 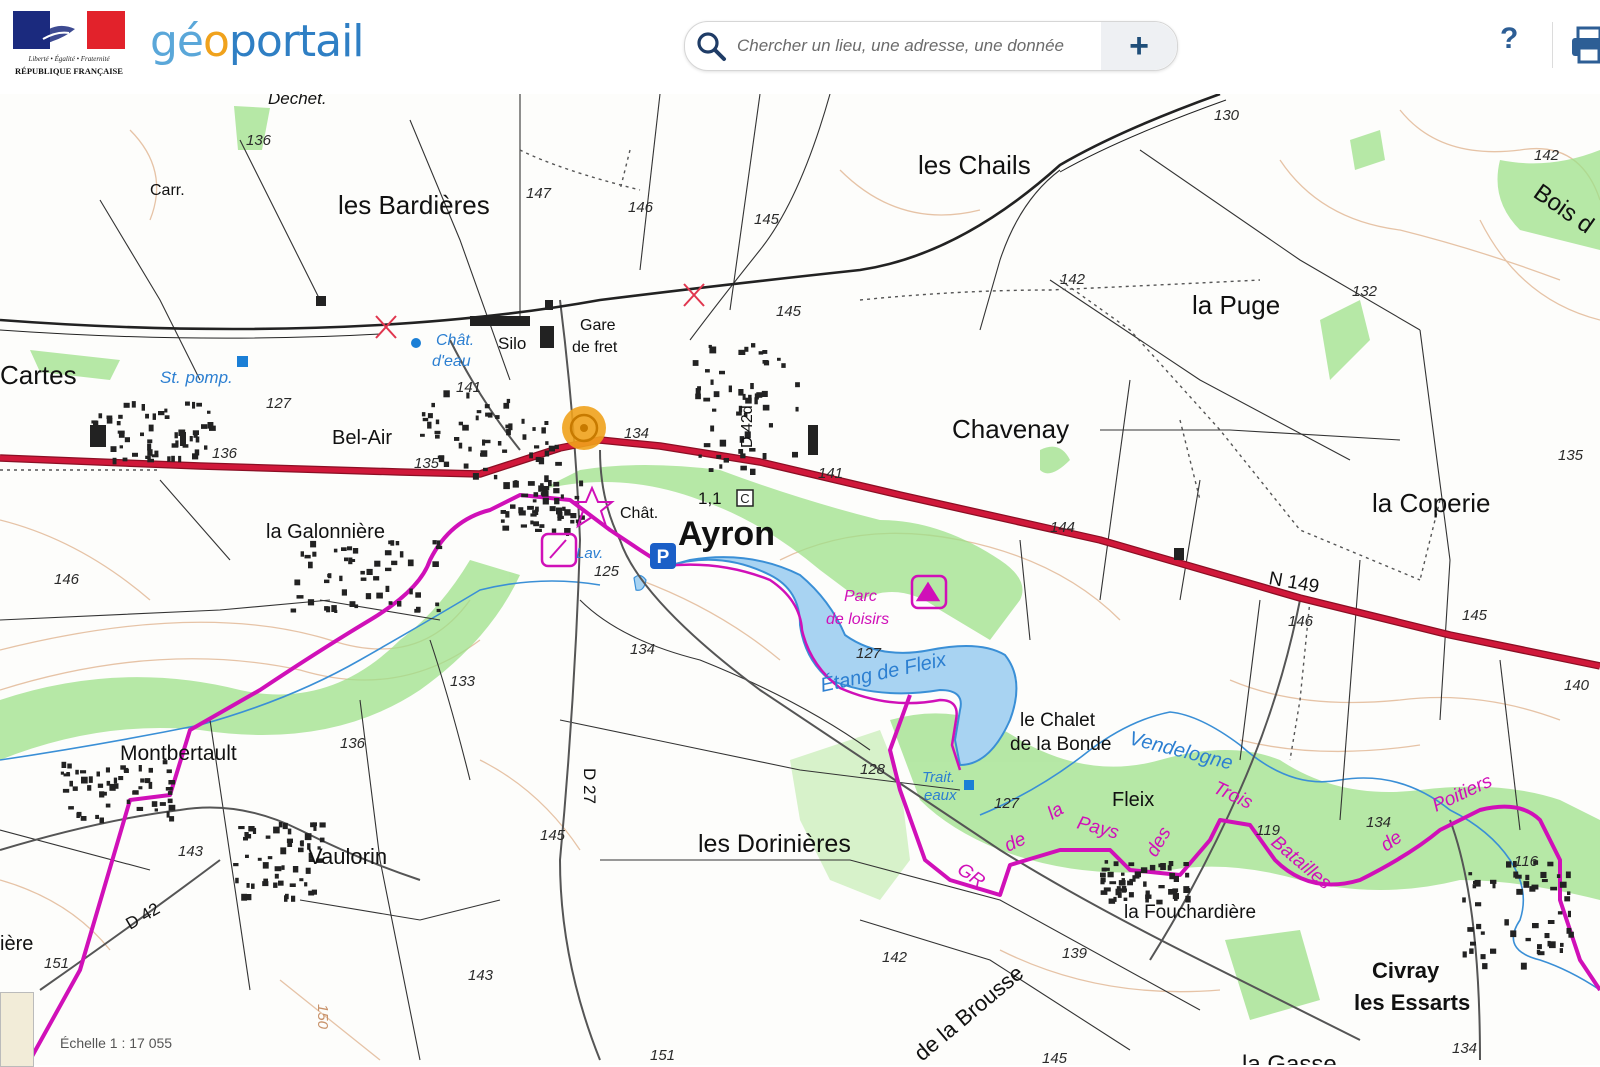 I want to click on geoportail-brand: géoportail, so click(x=257, y=42).